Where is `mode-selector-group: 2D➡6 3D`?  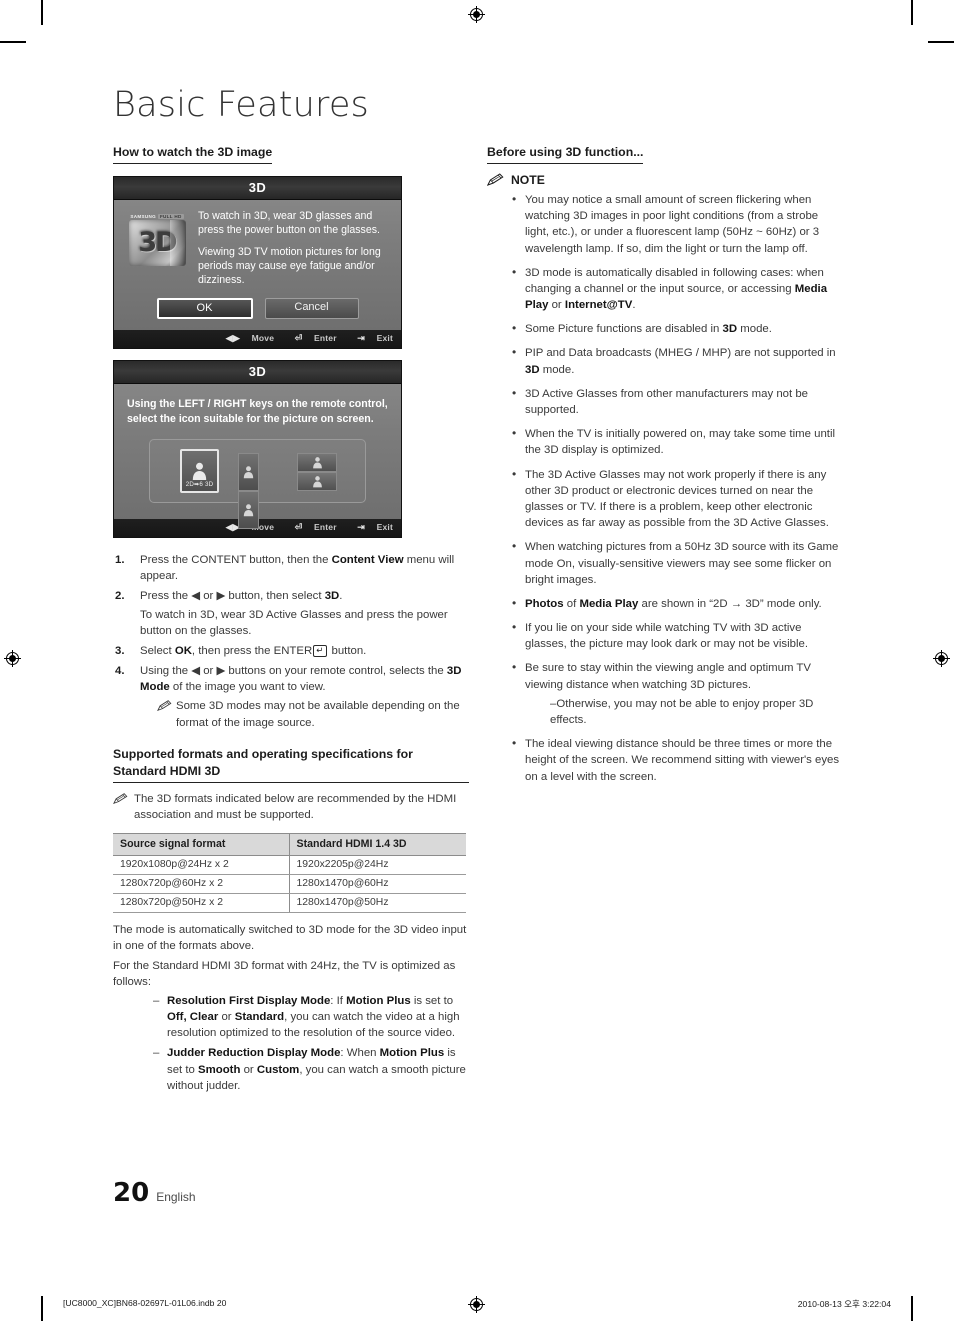 mode-selector-group: 2D➡6 3D is located at coordinates (257, 483).